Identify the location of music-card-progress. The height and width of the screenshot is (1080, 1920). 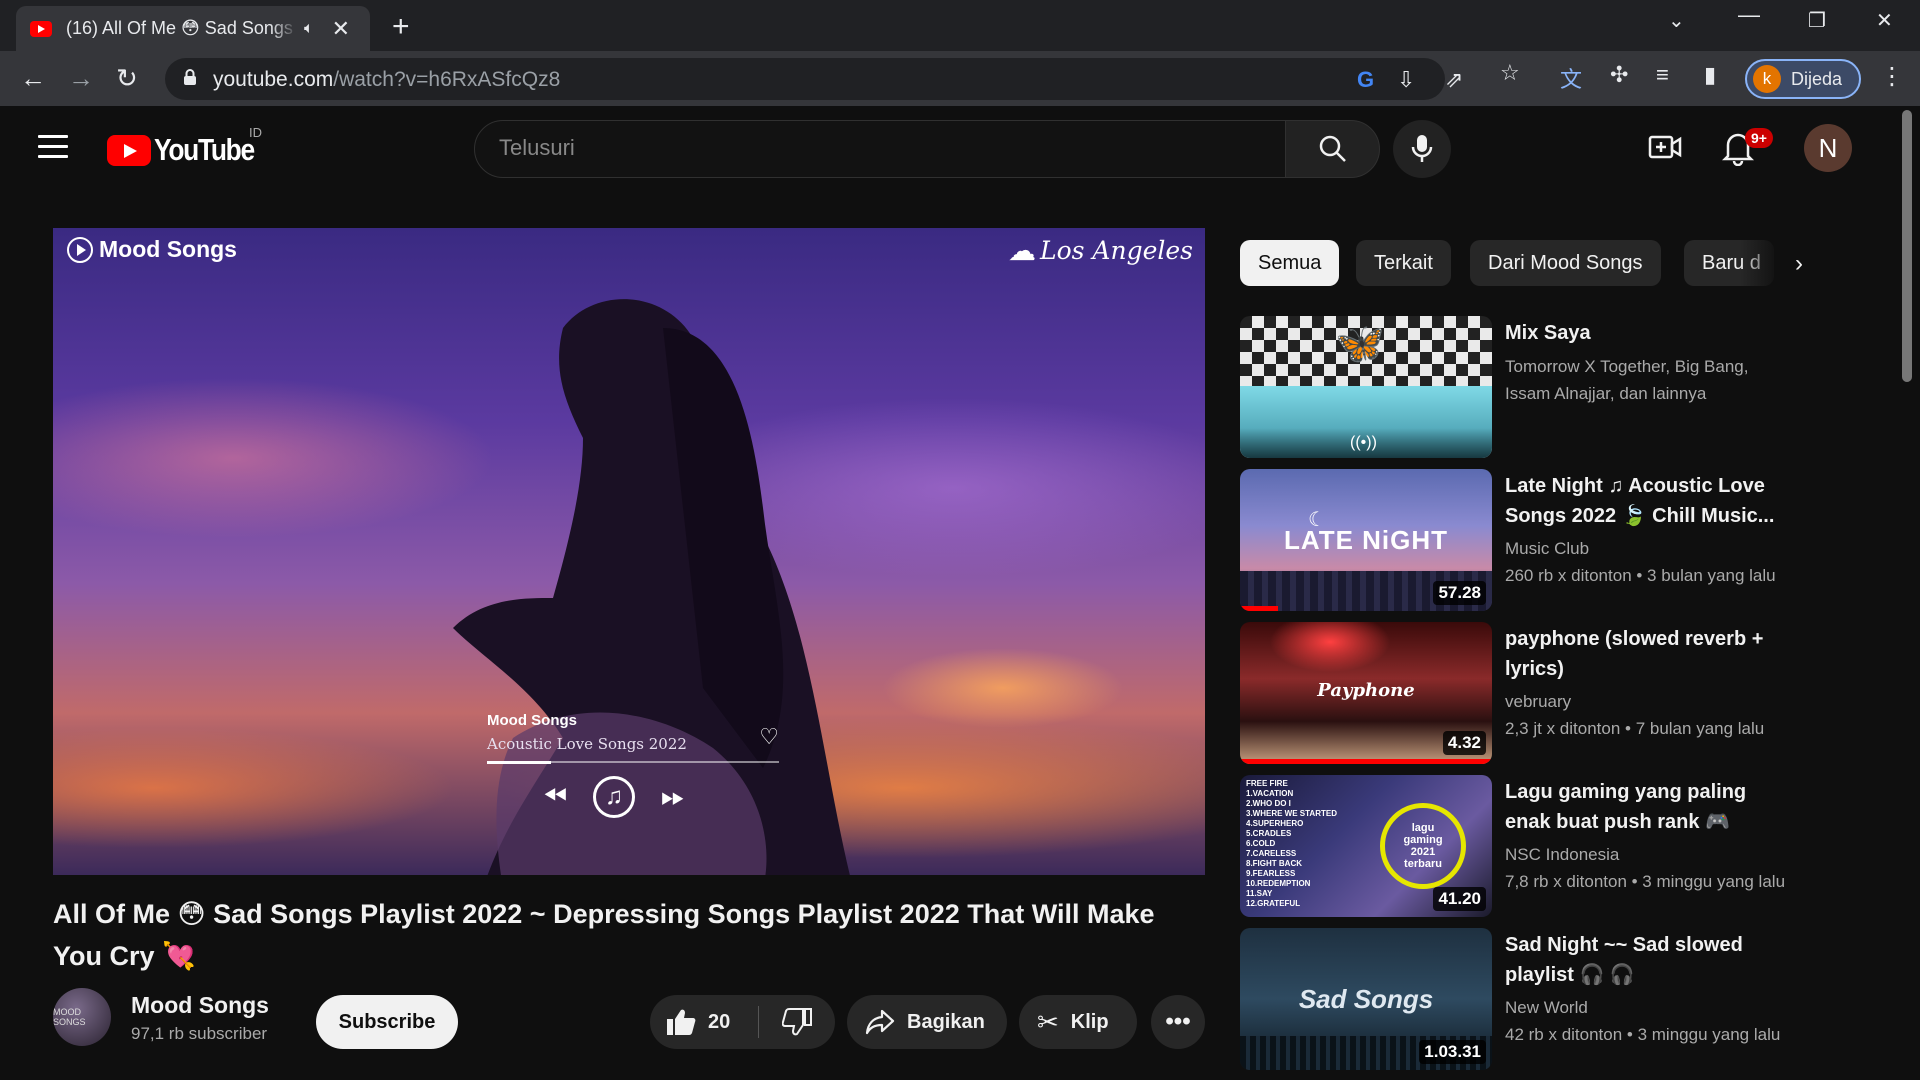
(633, 762).